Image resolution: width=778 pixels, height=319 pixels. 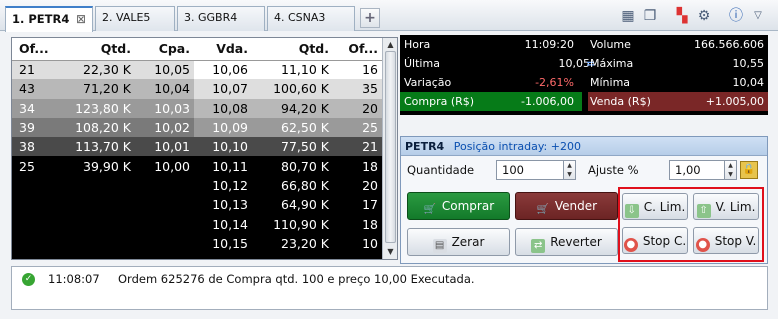 What do you see at coordinates (292, 89) in the screenshot?
I see `cell-sell-qty: 100,60 K` at bounding box center [292, 89].